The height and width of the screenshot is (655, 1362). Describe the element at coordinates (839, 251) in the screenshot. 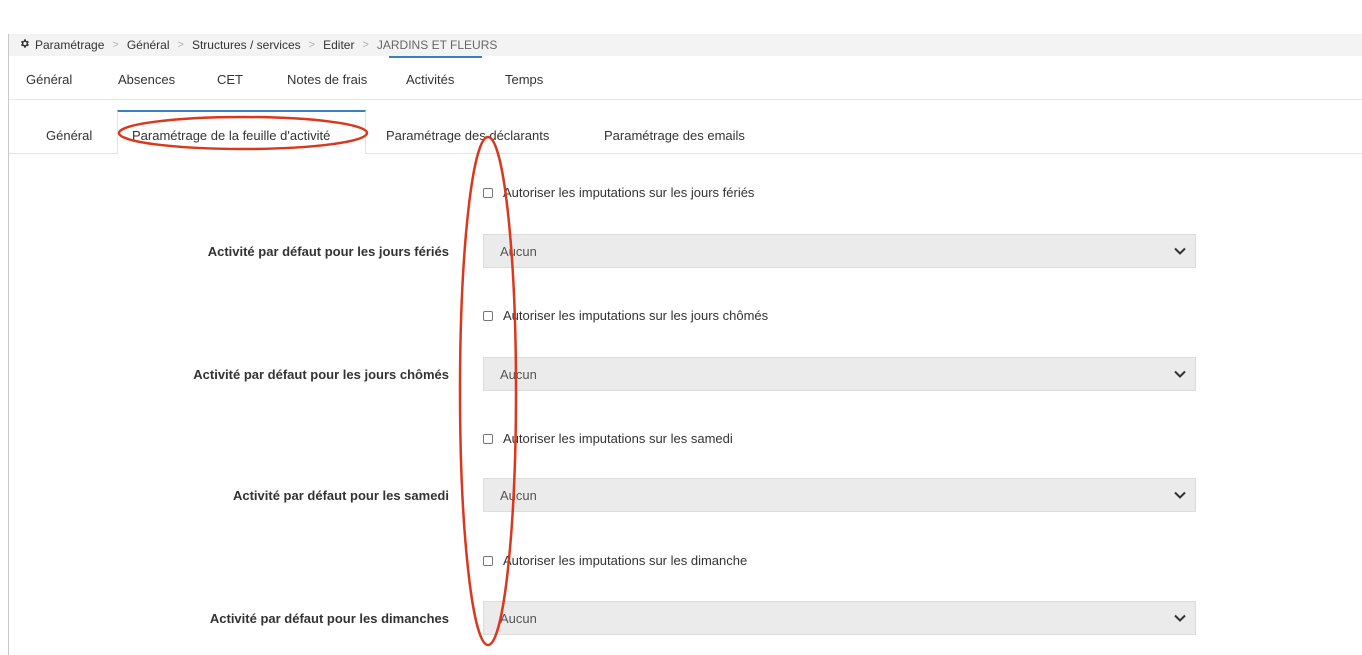

I see `select-jours-feries: Aucun` at that location.